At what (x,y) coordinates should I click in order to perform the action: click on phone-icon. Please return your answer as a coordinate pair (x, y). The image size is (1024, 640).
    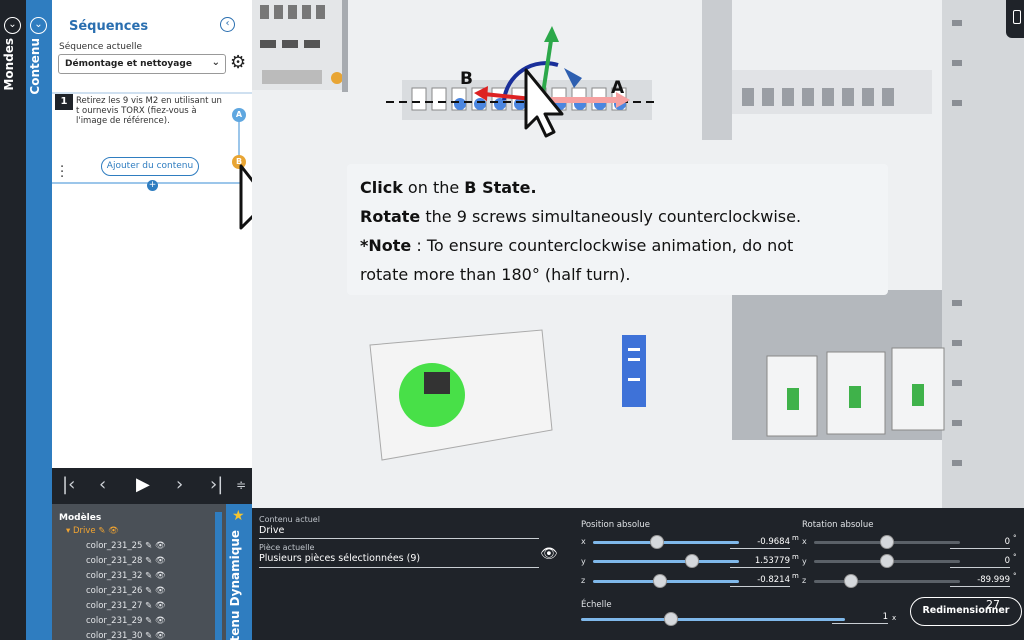
    Looking at the image, I should click on (1017, 17).